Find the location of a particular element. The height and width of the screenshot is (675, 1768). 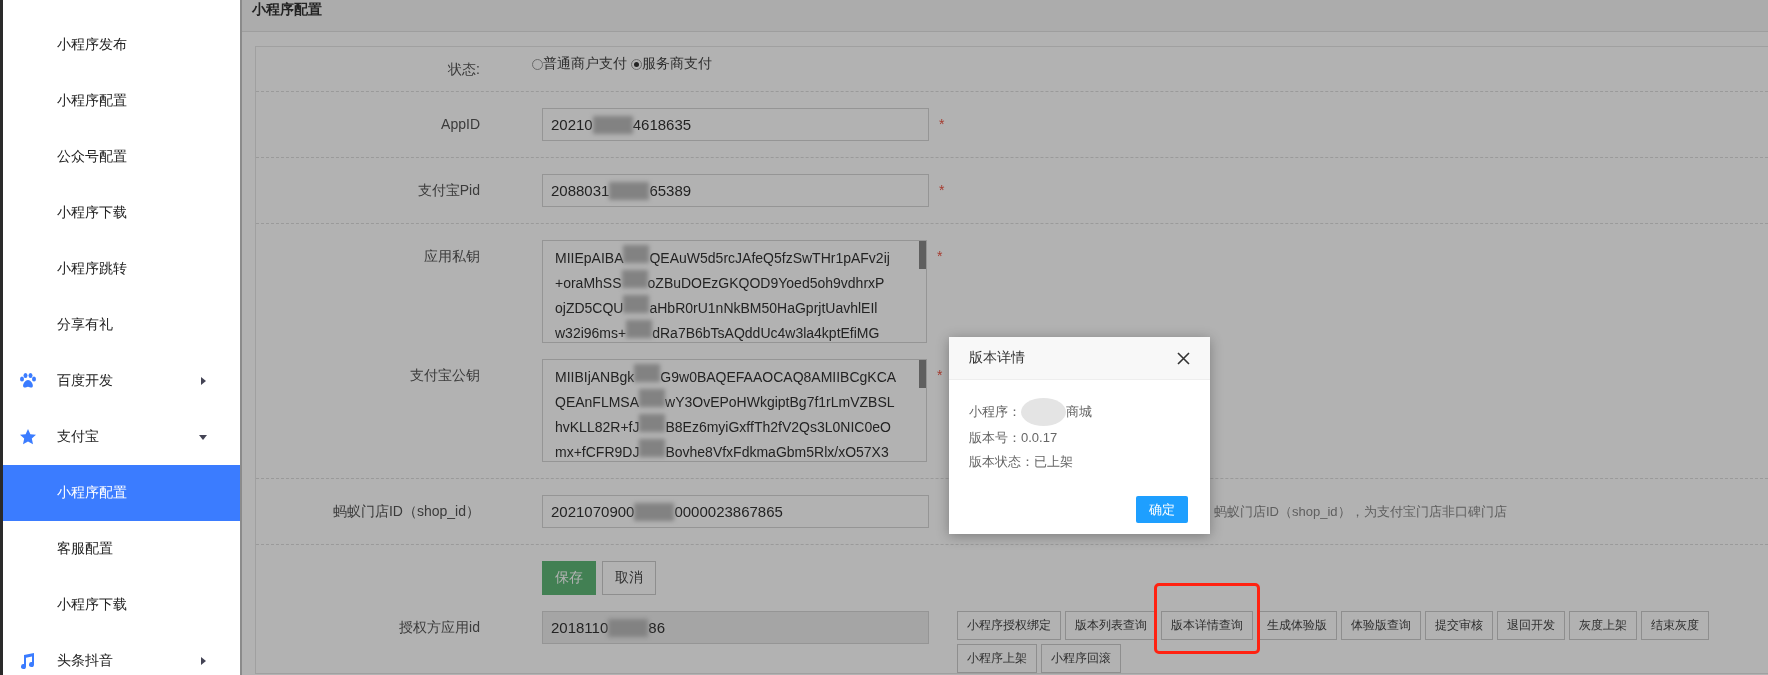

hint-text: 蚂蚁门店ID（shop_id），为支付宝门店非口碑门店 is located at coordinates (1360, 512).